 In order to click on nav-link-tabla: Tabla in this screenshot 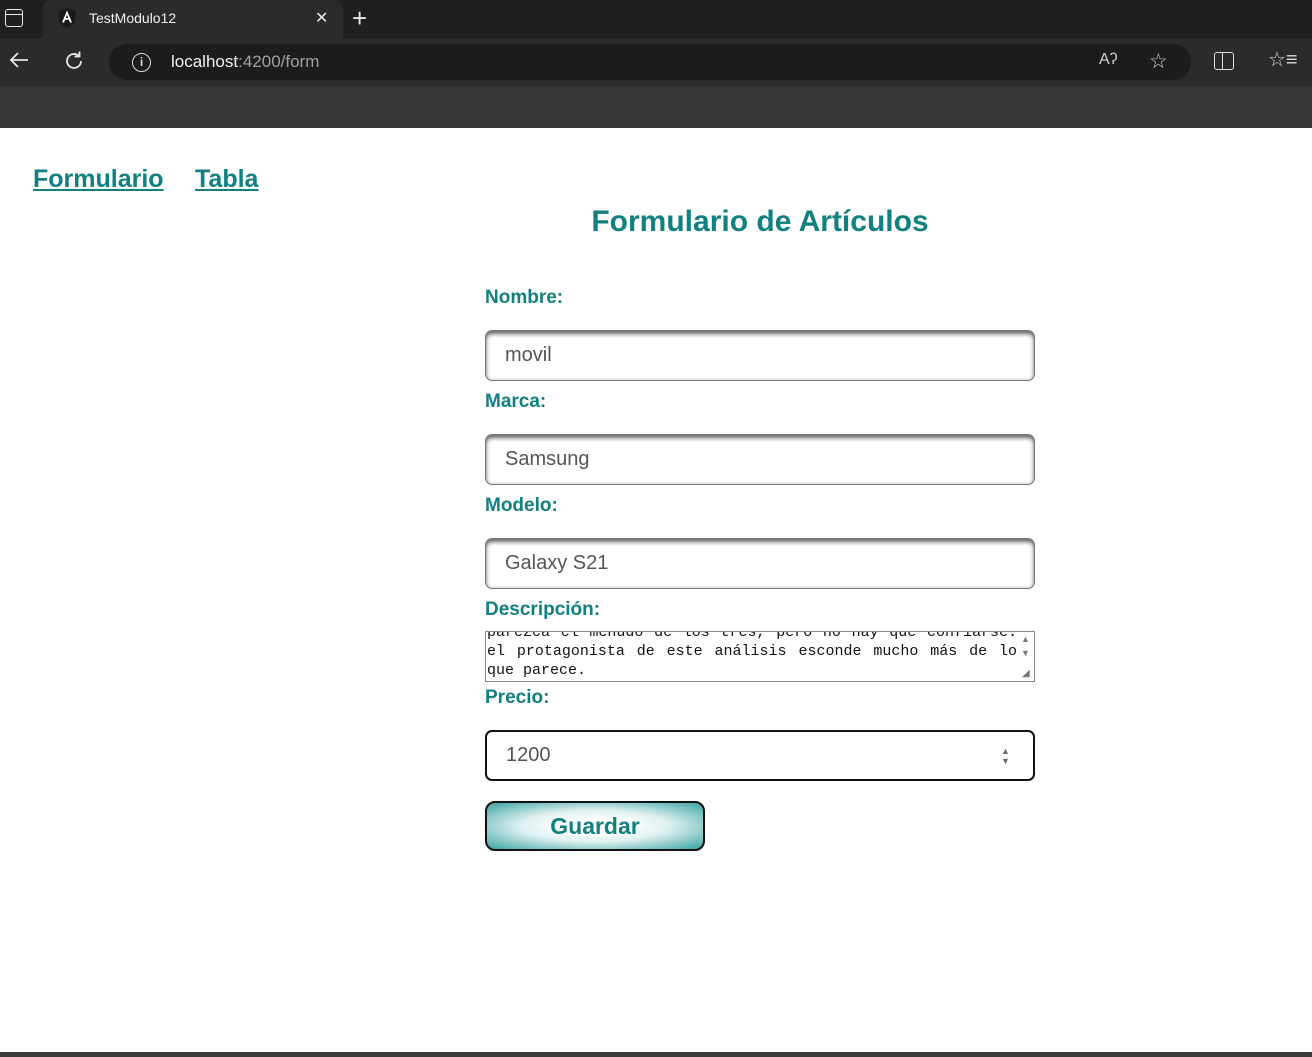, I will do `click(226, 179)`.